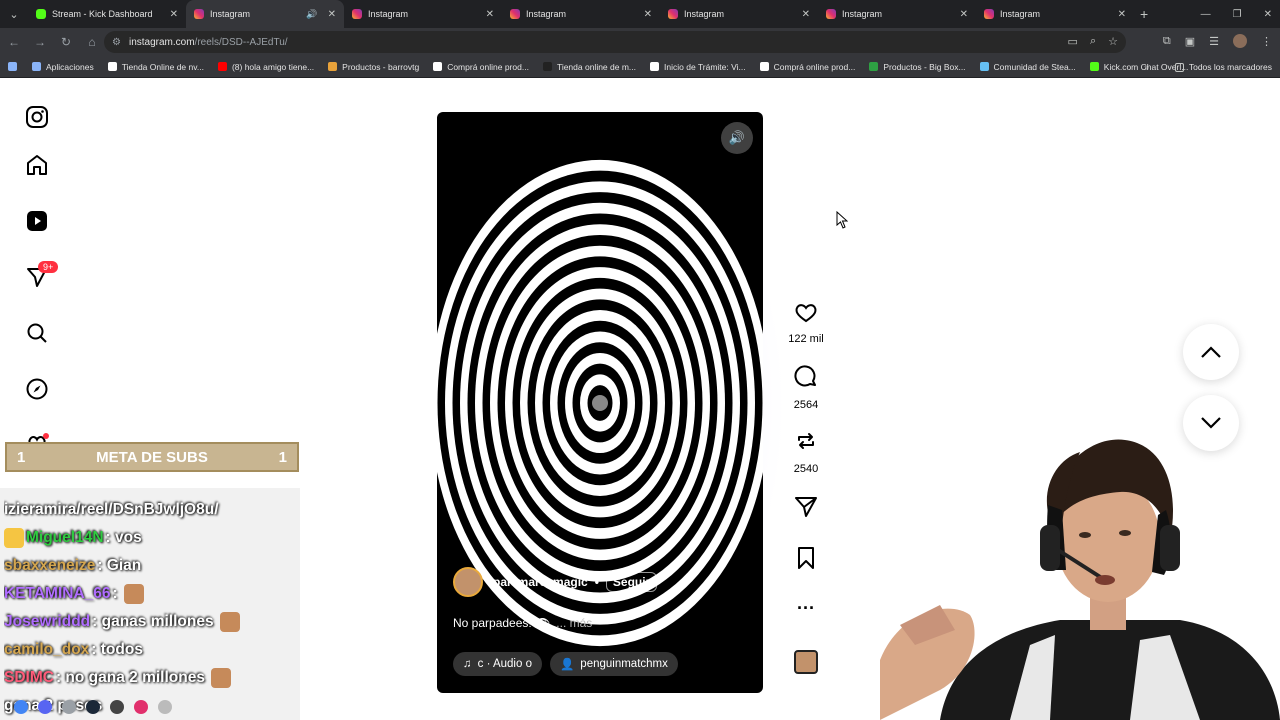 Image resolution: width=1280 pixels, height=720 pixels. What do you see at coordinates (1094, 66) in the screenshot?
I see `bookmark-favicon-icon` at bounding box center [1094, 66].